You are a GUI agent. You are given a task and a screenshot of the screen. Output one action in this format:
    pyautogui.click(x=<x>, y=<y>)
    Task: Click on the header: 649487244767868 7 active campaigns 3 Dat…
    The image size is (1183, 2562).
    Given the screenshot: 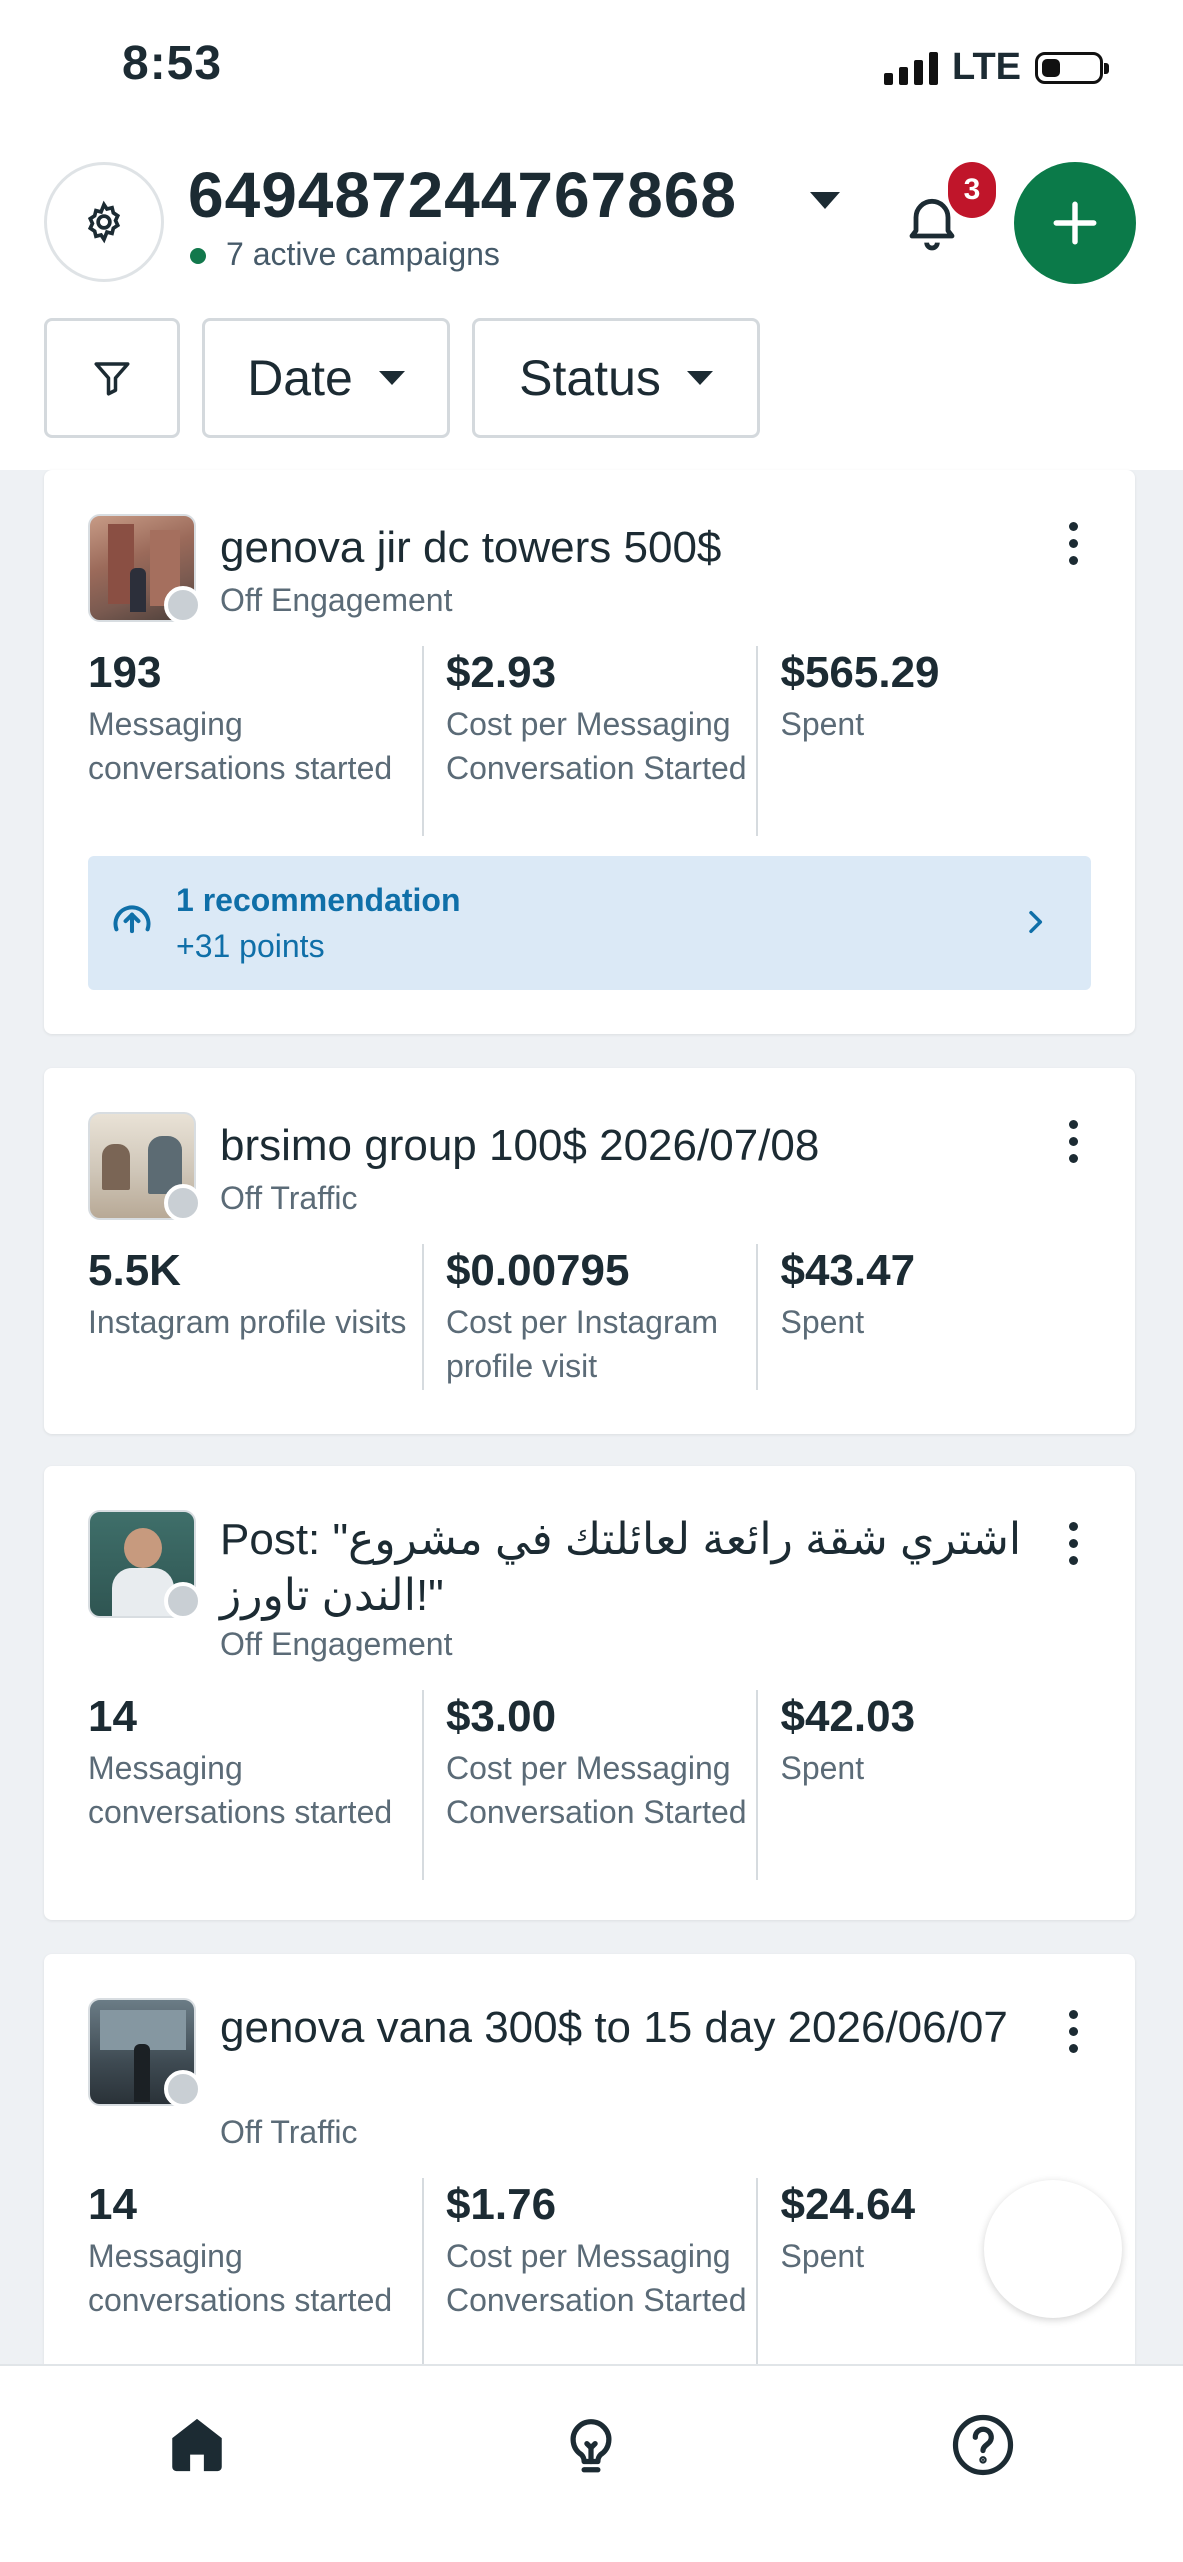 What is the action you would take?
    pyautogui.click(x=591, y=305)
    